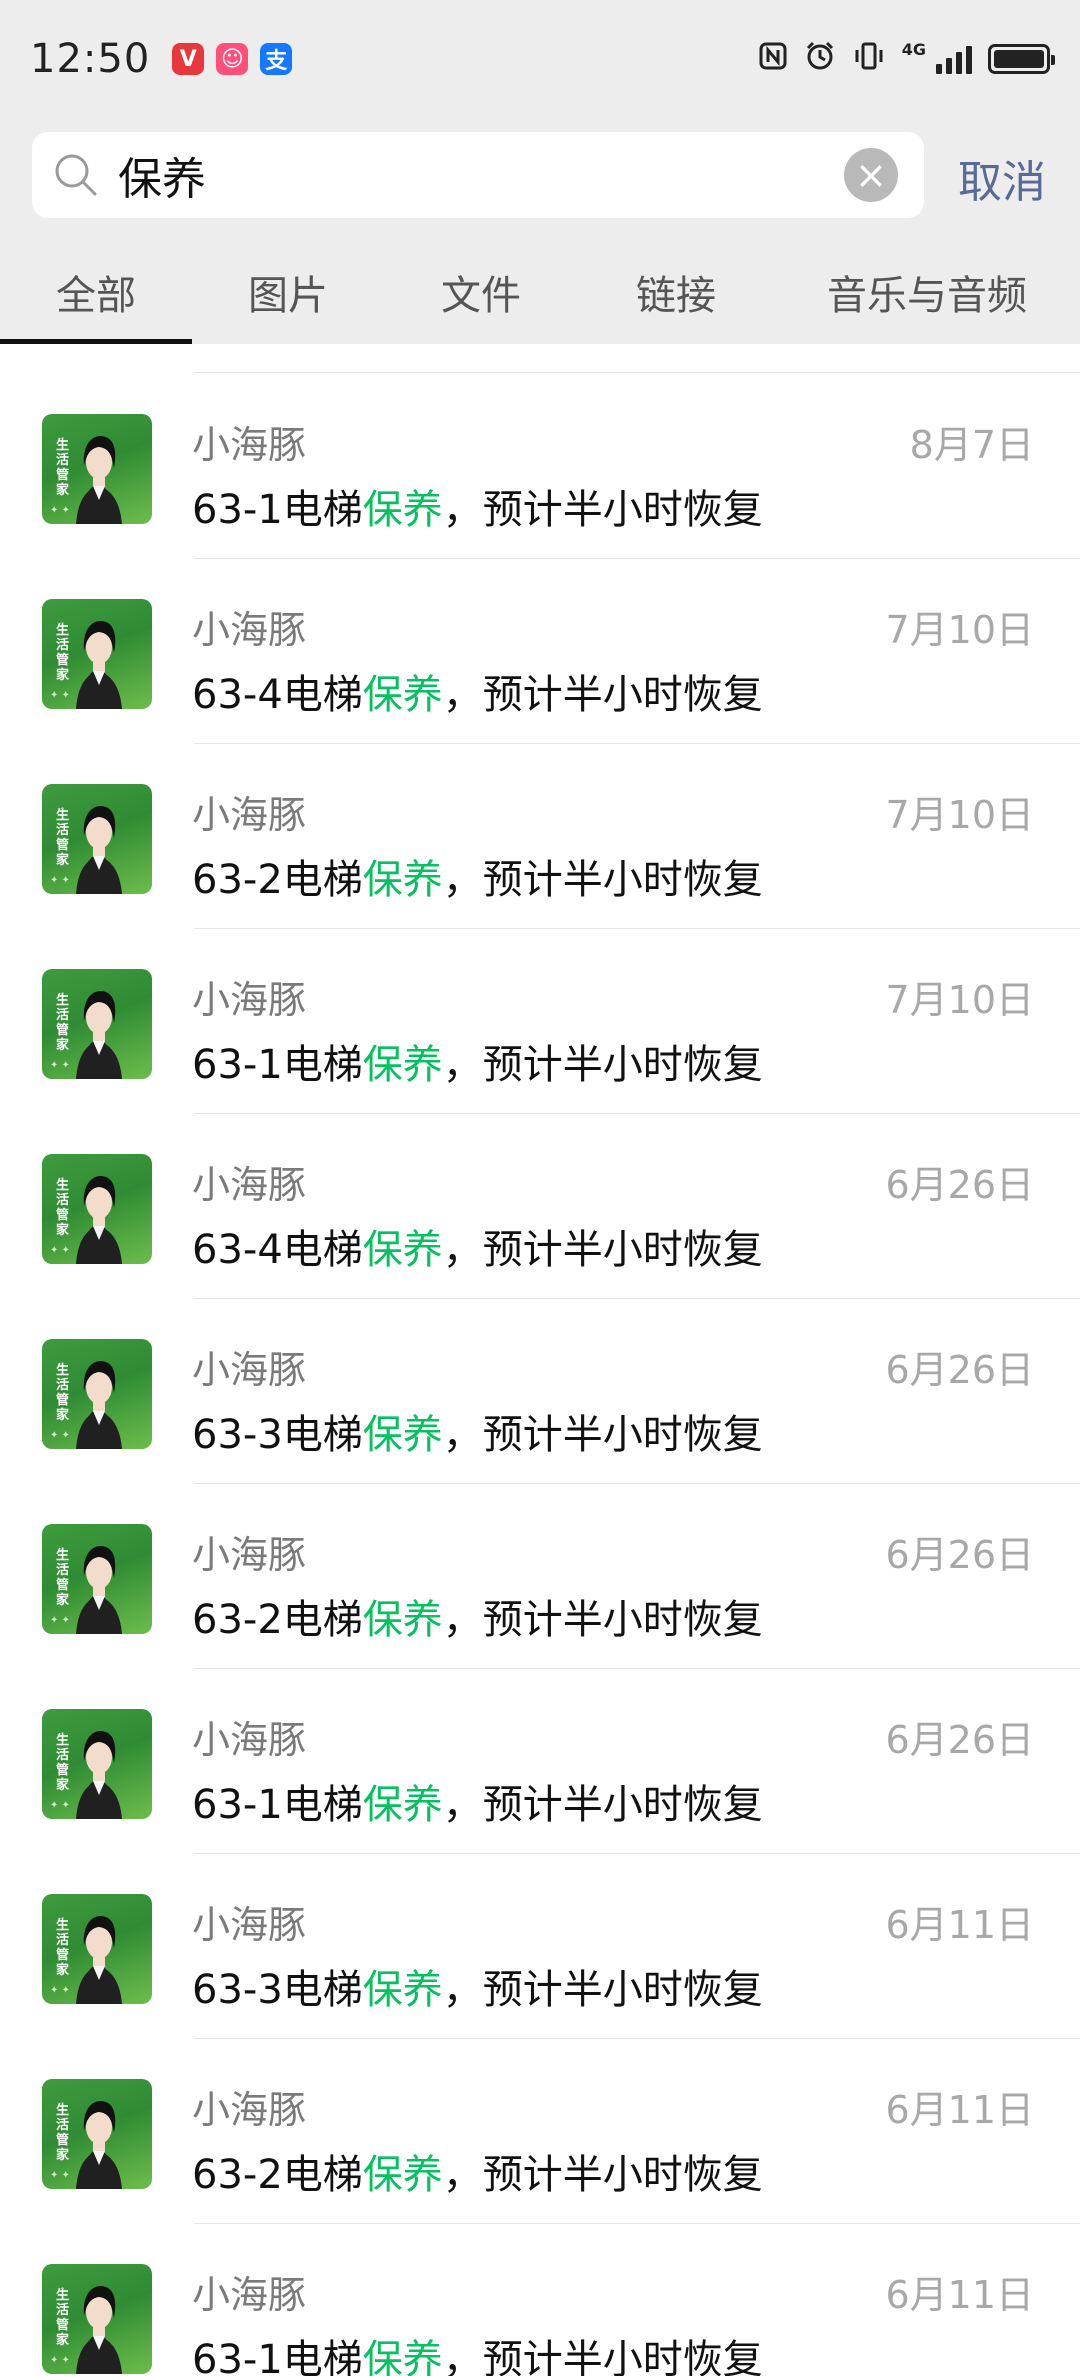  What do you see at coordinates (959, 1370) in the screenshot?
I see `message-date: 6月26日` at bounding box center [959, 1370].